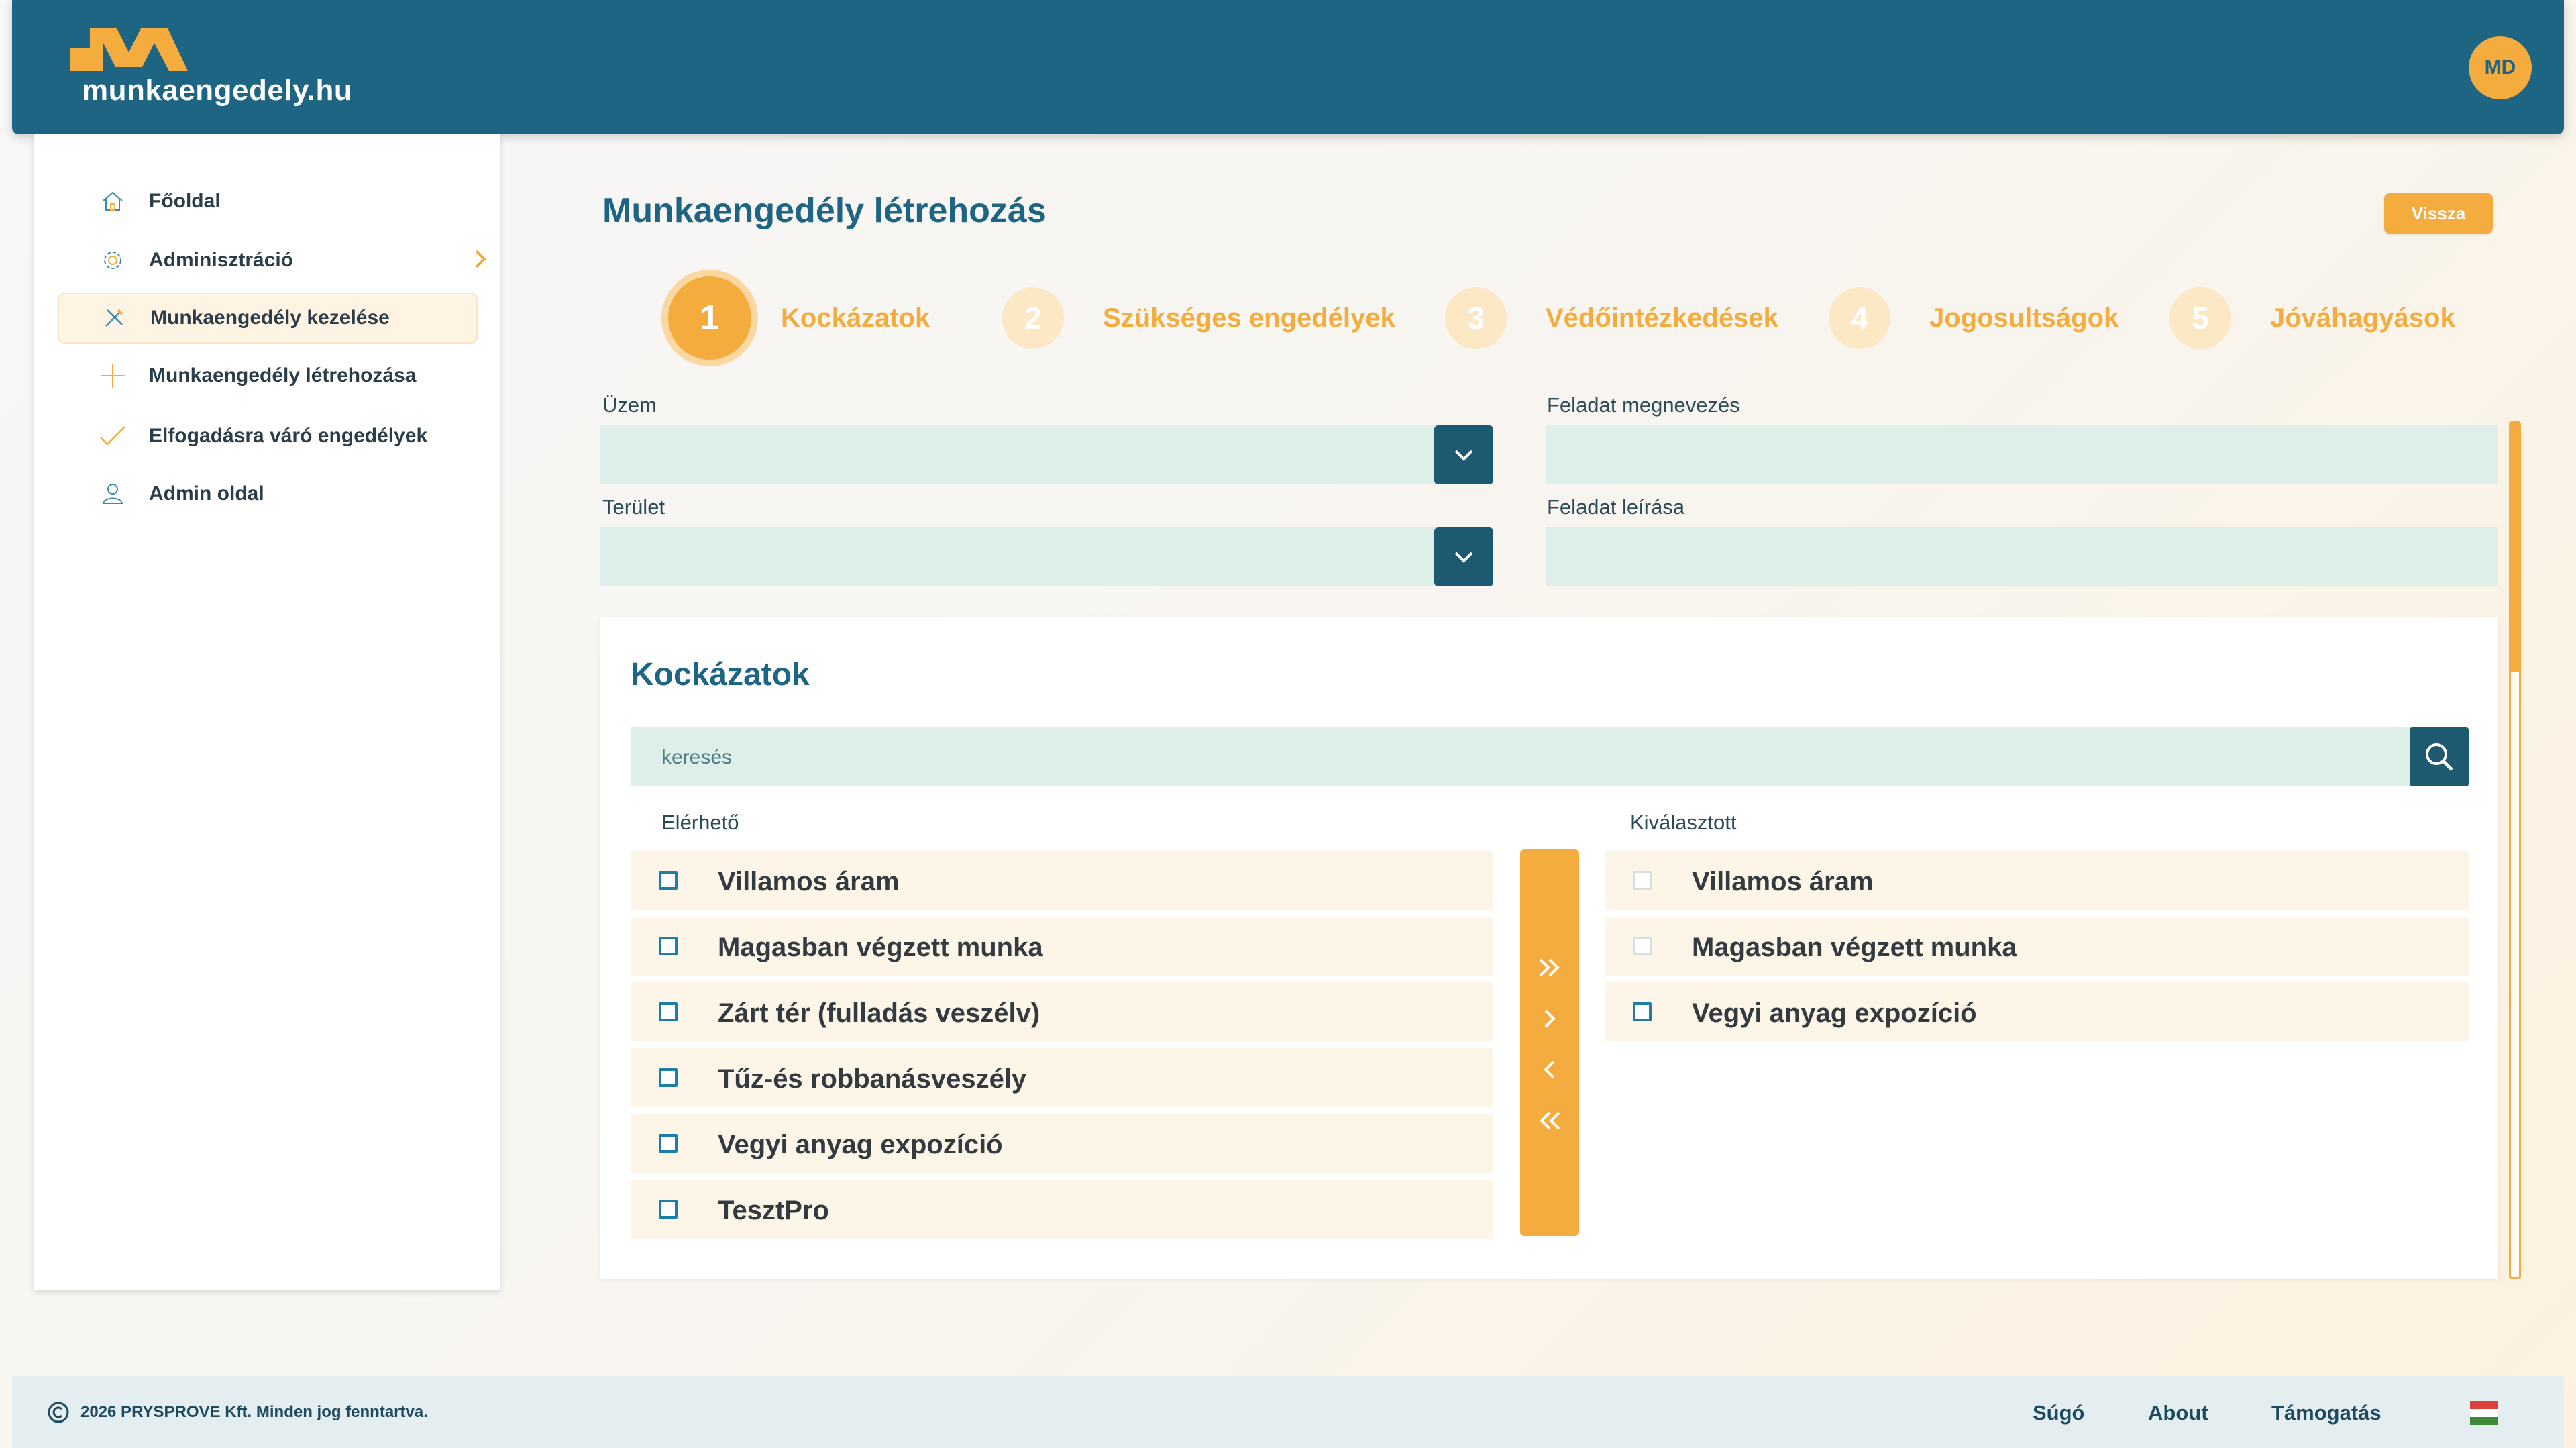  What do you see at coordinates (872, 1079) in the screenshot?
I see `list-item-label: Tűz-és robbanásveszély` at bounding box center [872, 1079].